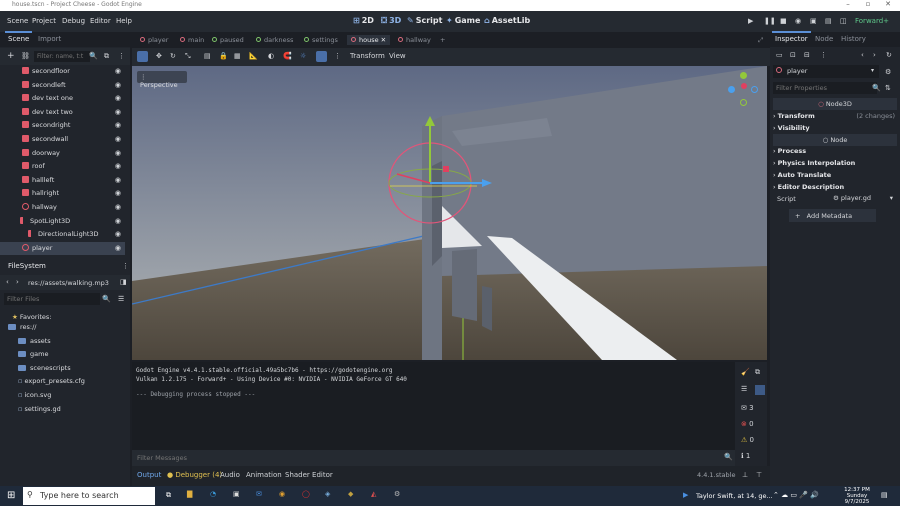  What do you see at coordinates (832, 215) in the screenshot?
I see `add-metadata-button: + Add Metadata` at bounding box center [832, 215].